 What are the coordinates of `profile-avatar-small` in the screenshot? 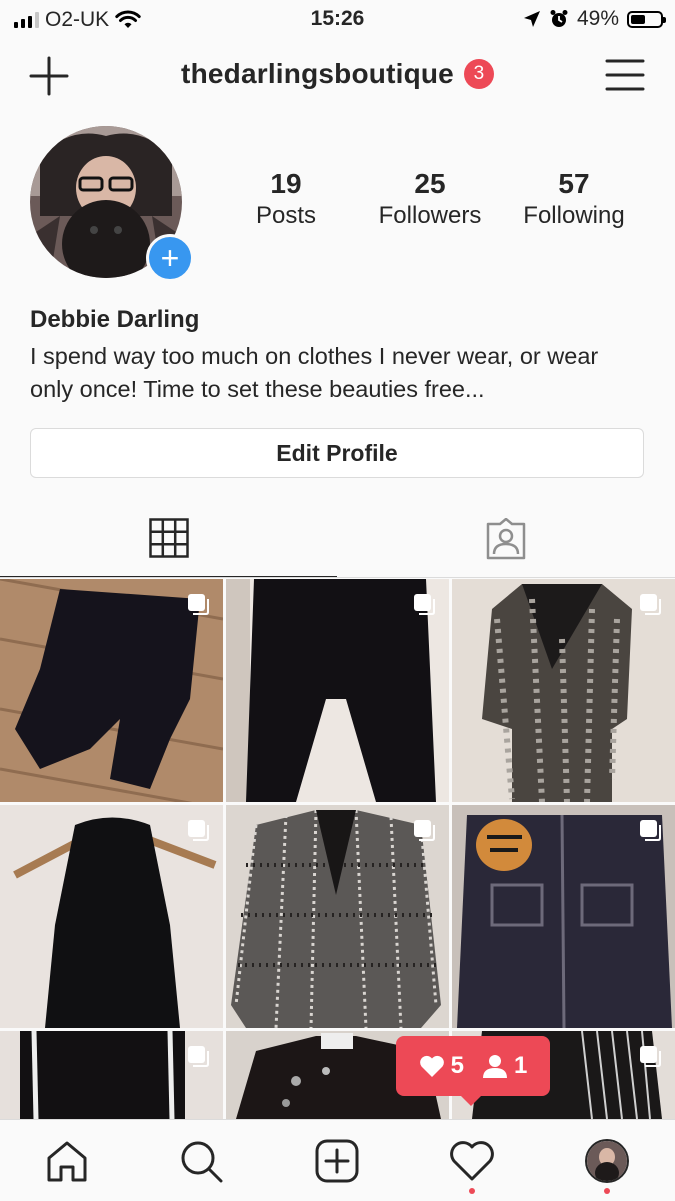 It's located at (607, 1161).